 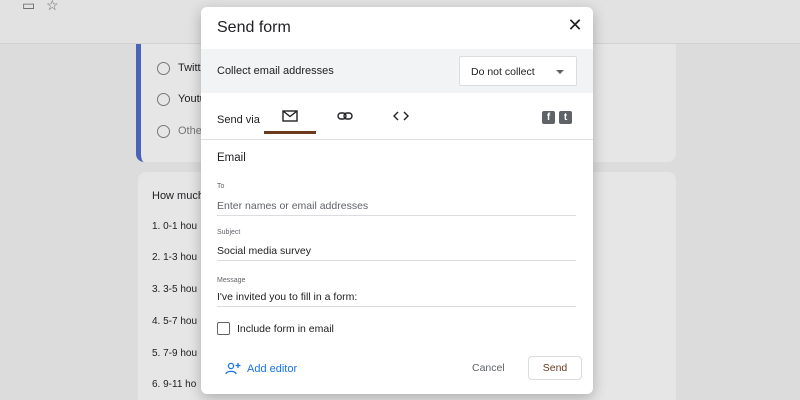 What do you see at coordinates (231, 158) in the screenshot?
I see `section-title-email: Email` at bounding box center [231, 158].